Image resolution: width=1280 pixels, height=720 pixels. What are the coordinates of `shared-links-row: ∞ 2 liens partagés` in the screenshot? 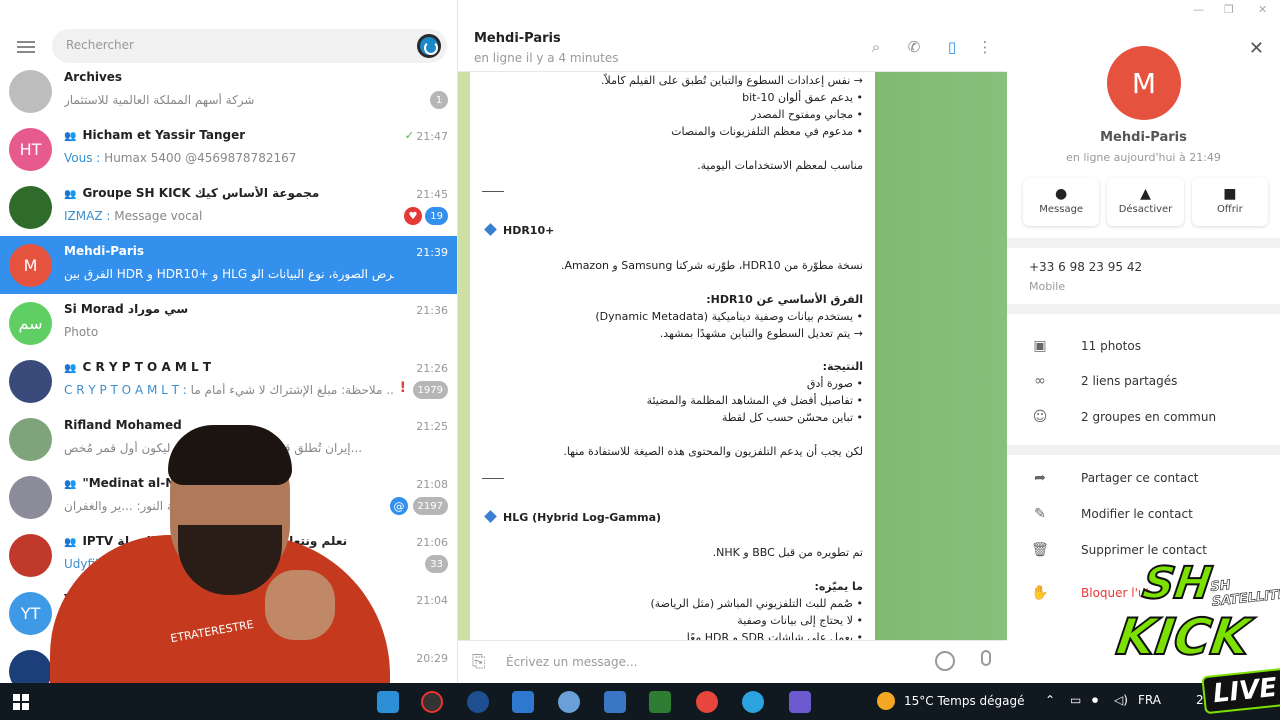 It's located at (1143, 382).